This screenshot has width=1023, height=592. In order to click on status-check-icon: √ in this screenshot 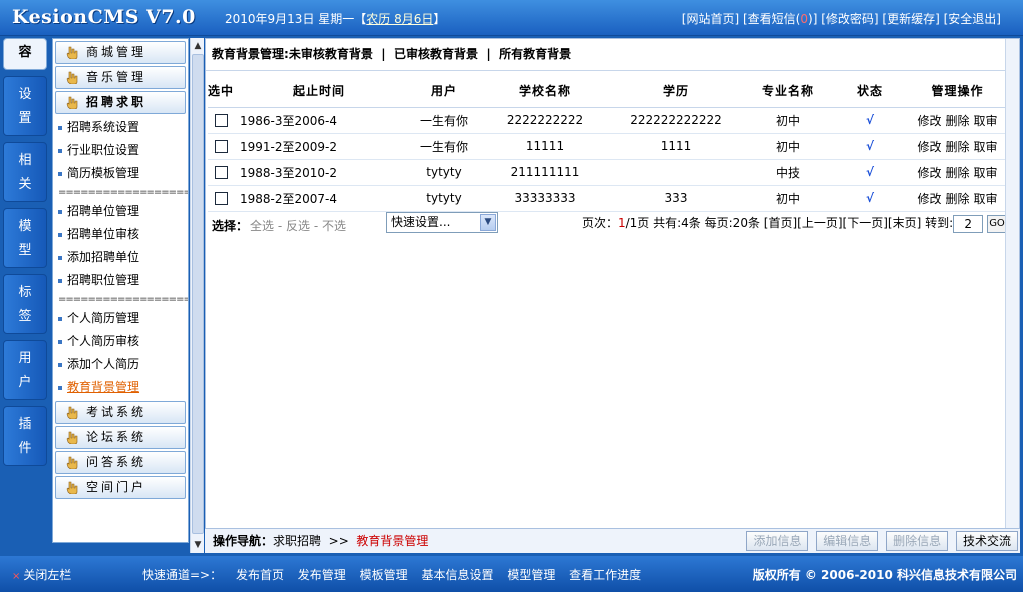, I will do `click(870, 120)`.